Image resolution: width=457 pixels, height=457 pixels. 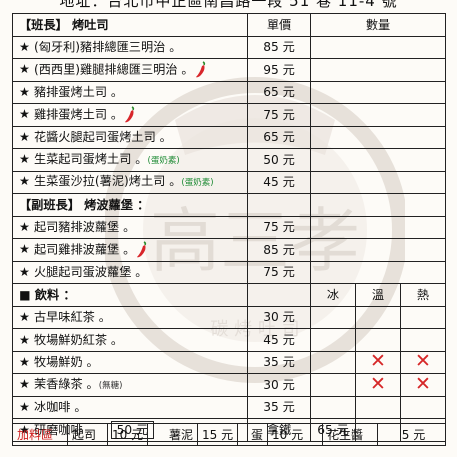 What do you see at coordinates (113, 69) in the screenshot?
I see `item-name: (西西里)雞腿排總匯三明治 。` at bounding box center [113, 69].